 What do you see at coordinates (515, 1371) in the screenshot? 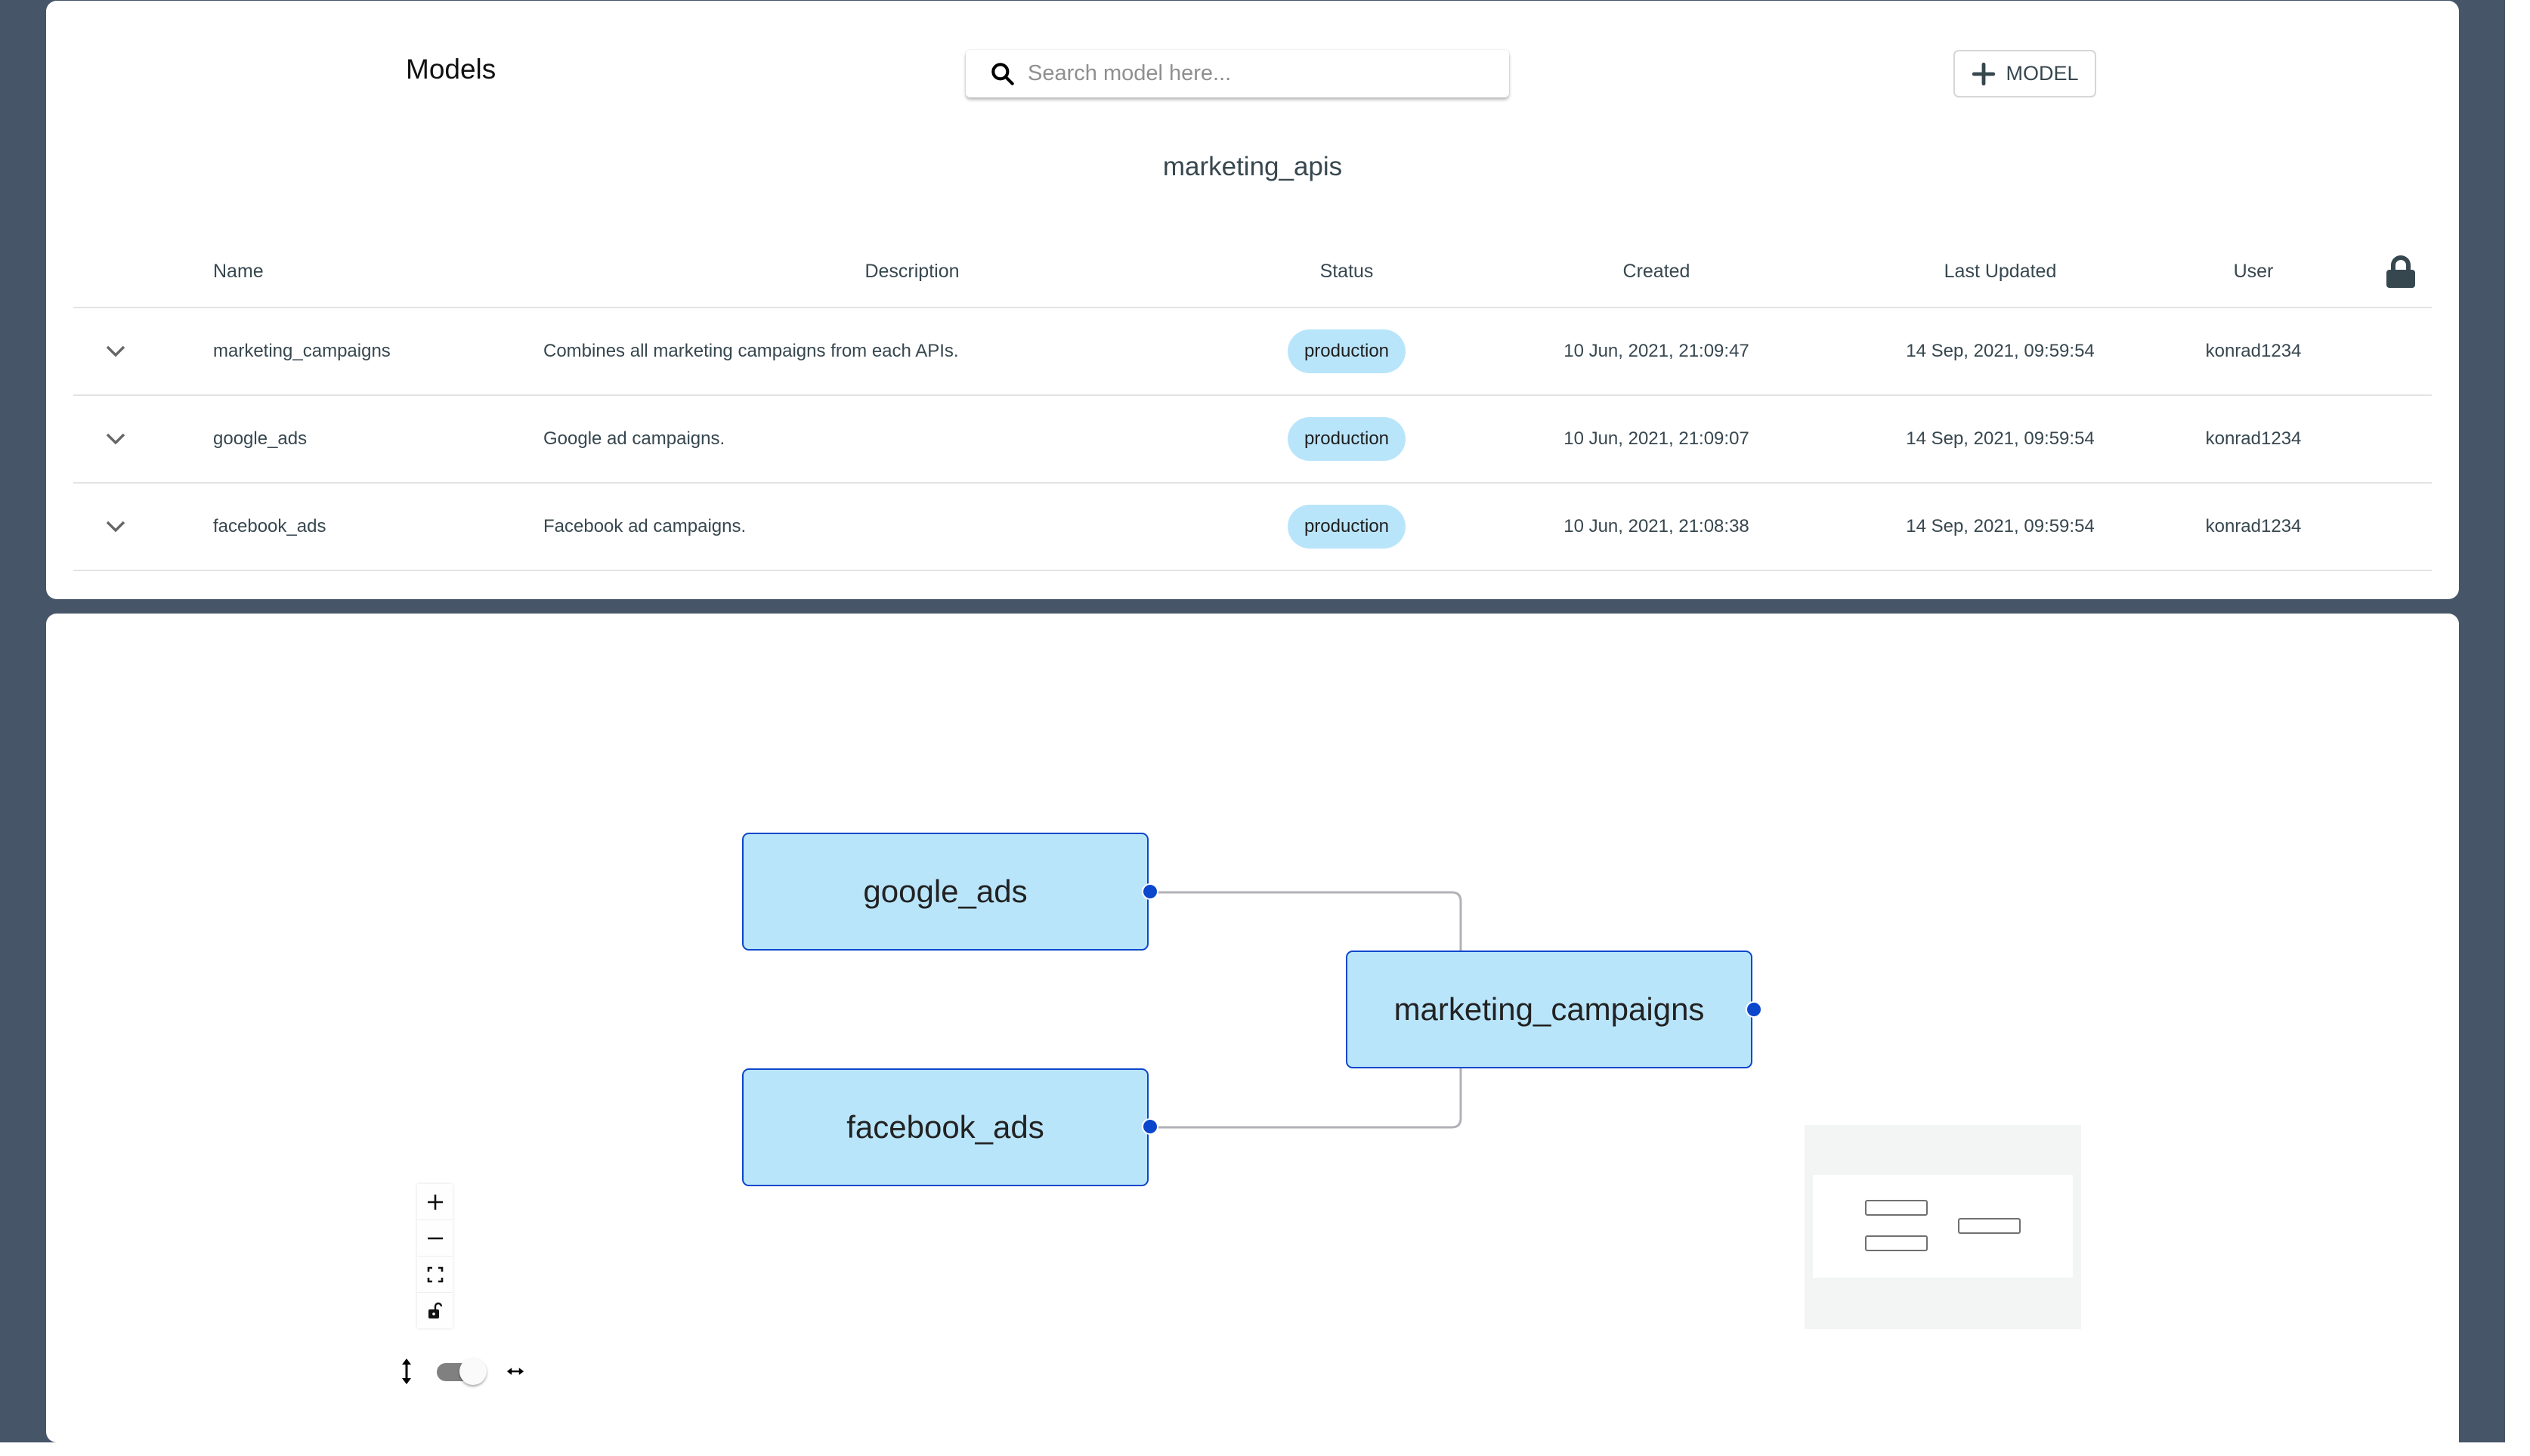
I see `horizontal-arrows-icon` at bounding box center [515, 1371].